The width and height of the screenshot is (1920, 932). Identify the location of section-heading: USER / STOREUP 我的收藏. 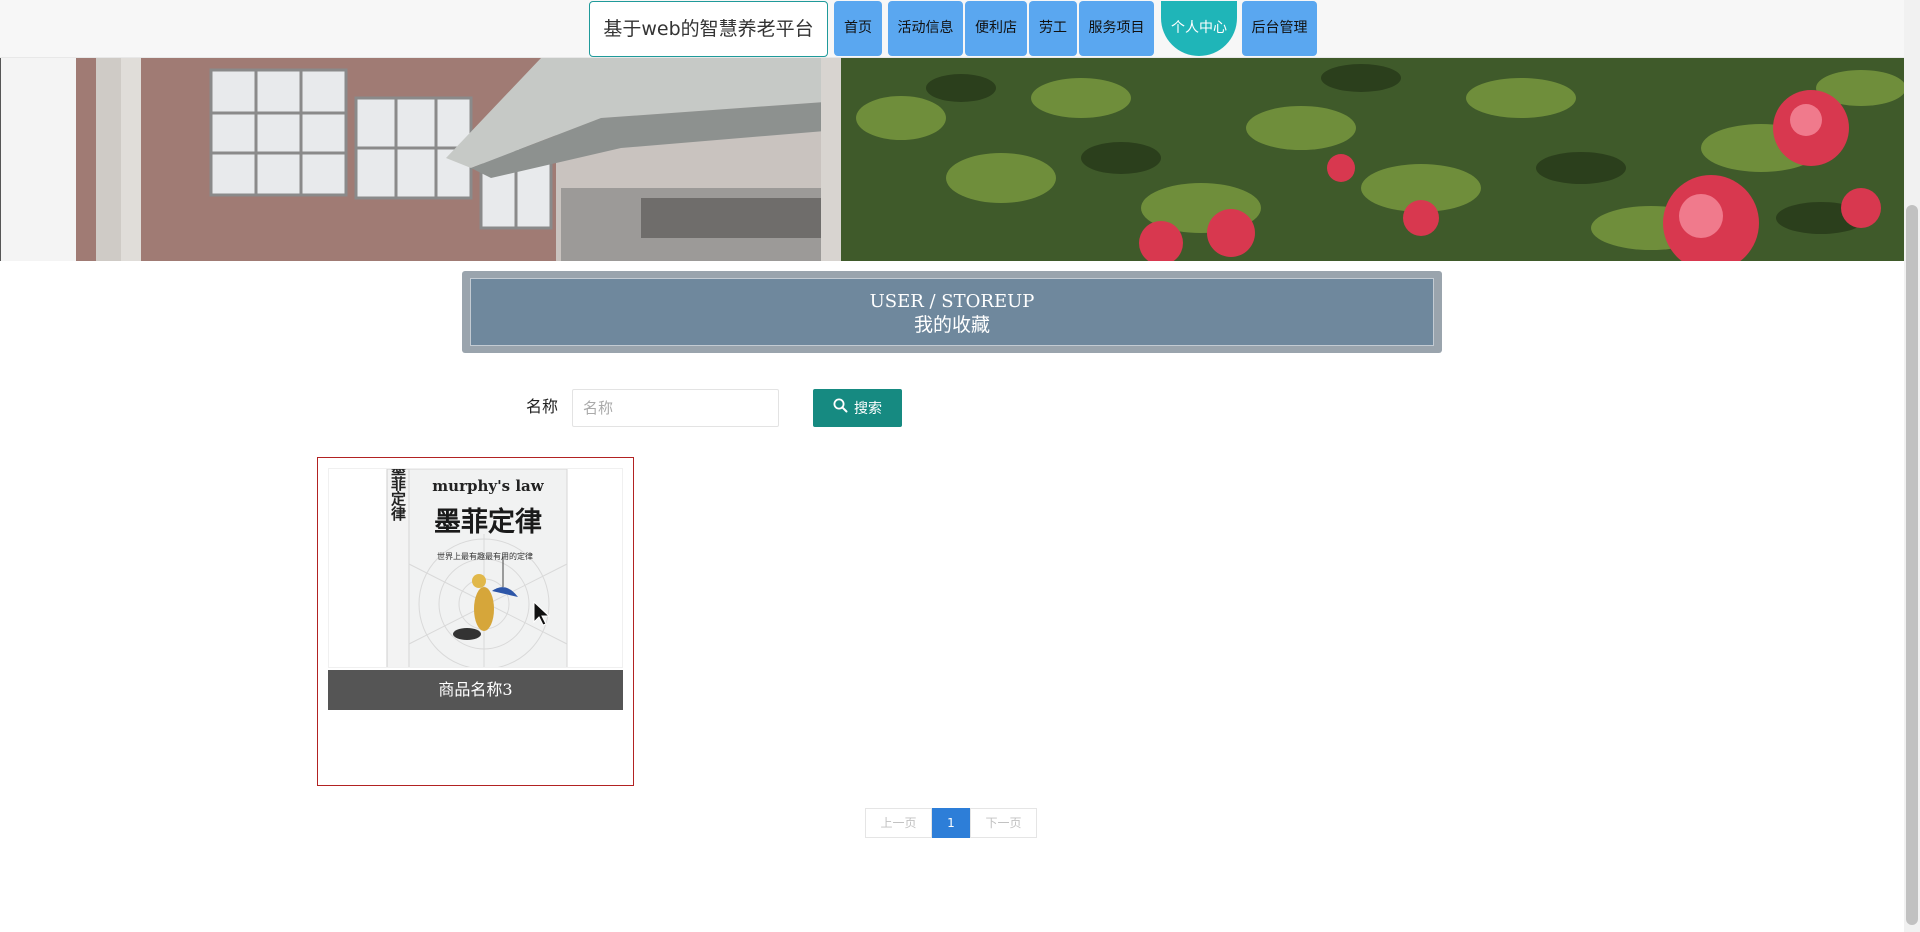
(952, 312).